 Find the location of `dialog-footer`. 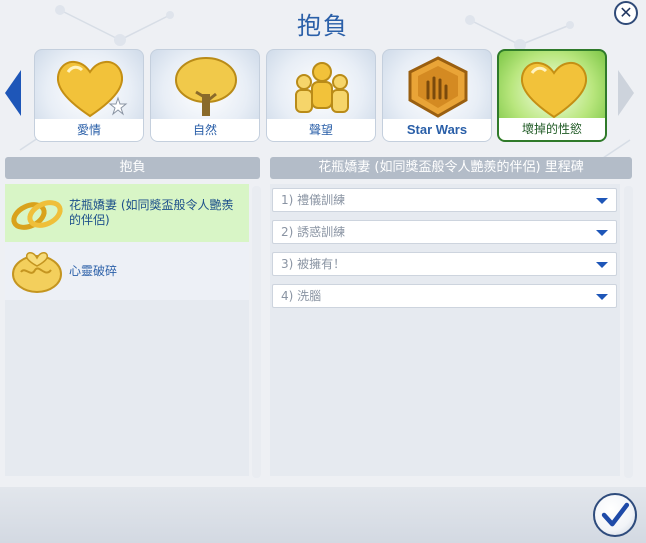

dialog-footer is located at coordinates (323, 515).